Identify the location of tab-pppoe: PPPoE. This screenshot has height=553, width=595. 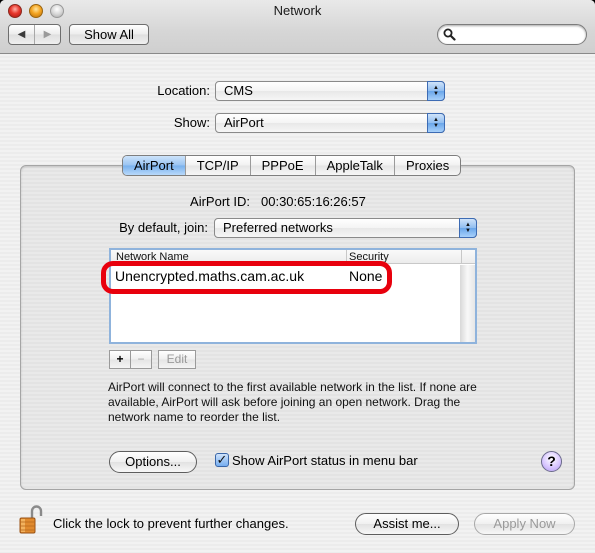
(283, 165).